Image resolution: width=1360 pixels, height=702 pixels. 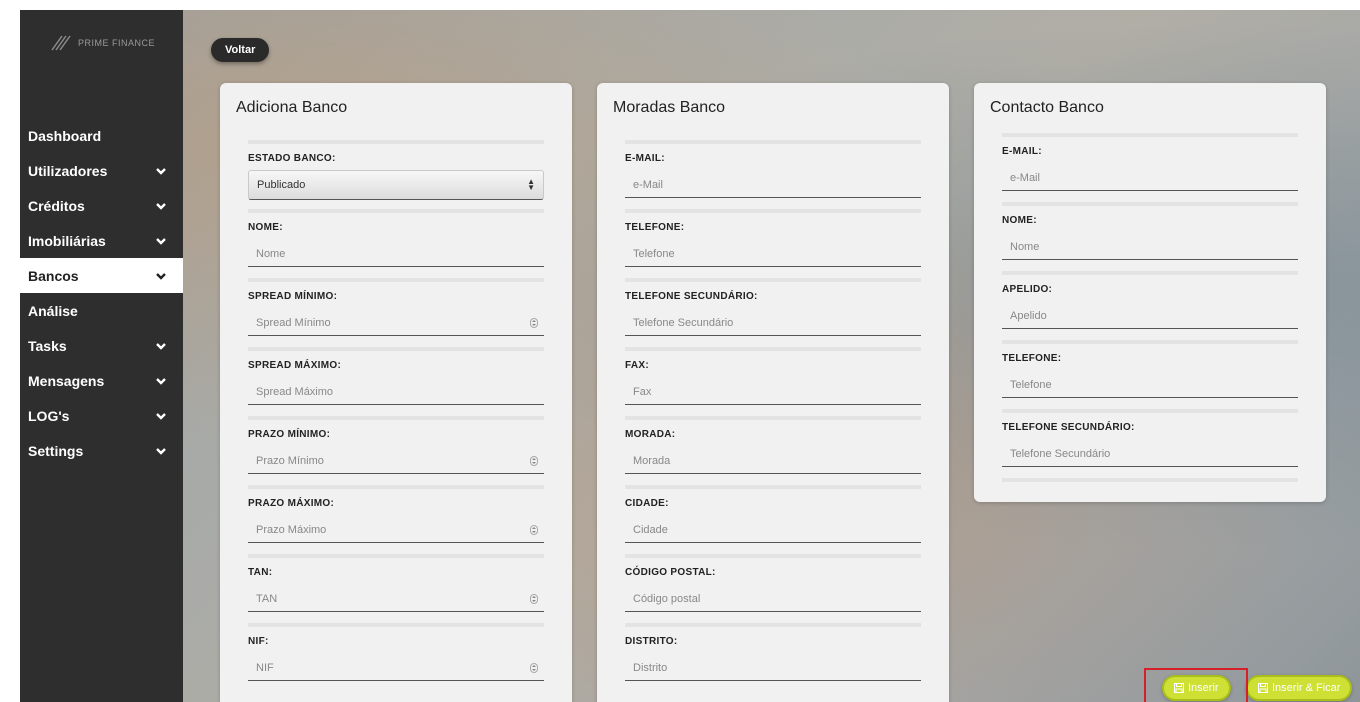 I want to click on brand-logo: PRIME FINANCE, so click(x=102, y=43).